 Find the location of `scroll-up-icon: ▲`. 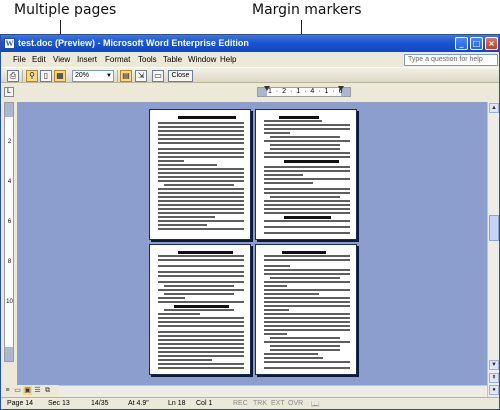

scroll-up-icon: ▲ is located at coordinates (494, 108).